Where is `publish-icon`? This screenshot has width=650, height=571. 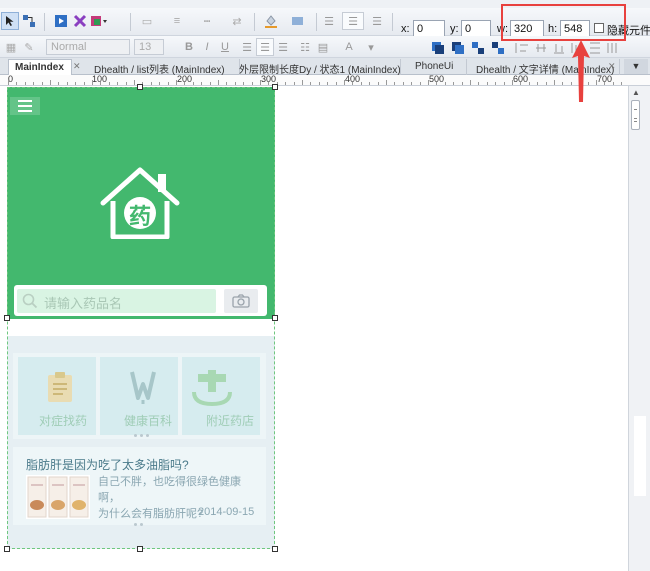 publish-icon is located at coordinates (99, 21).